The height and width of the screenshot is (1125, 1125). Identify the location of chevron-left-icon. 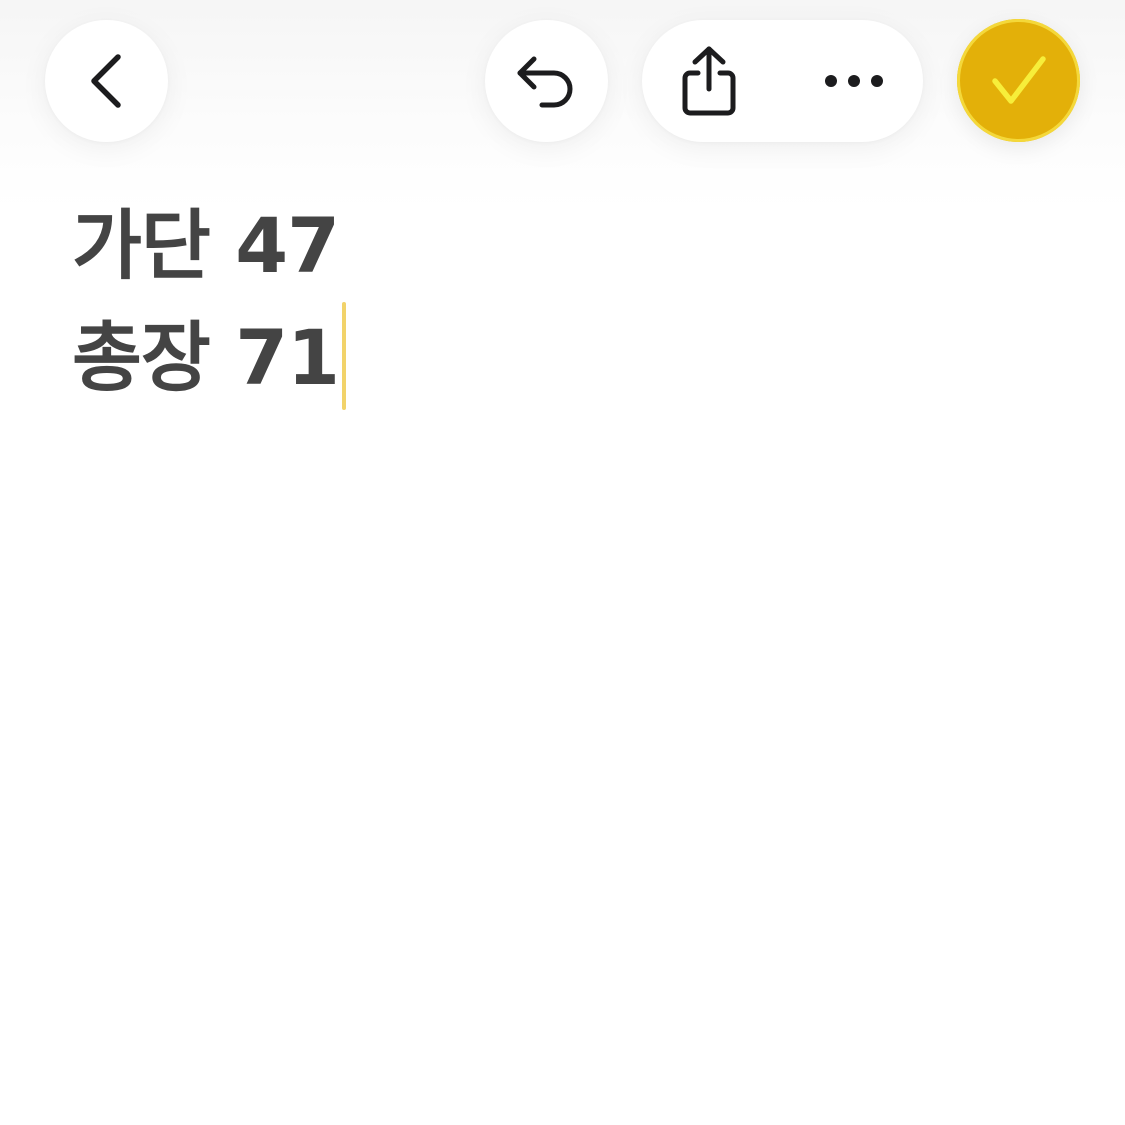
(105, 81).